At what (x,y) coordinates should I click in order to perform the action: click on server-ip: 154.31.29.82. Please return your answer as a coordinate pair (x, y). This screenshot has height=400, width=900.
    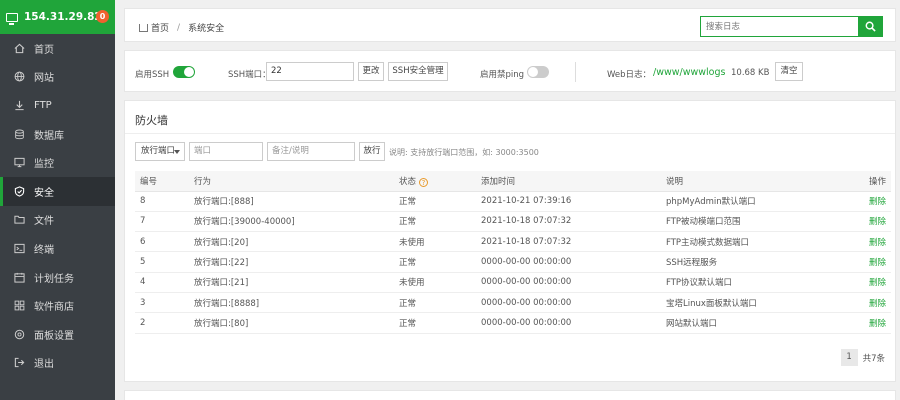
    Looking at the image, I should click on (63, 17).